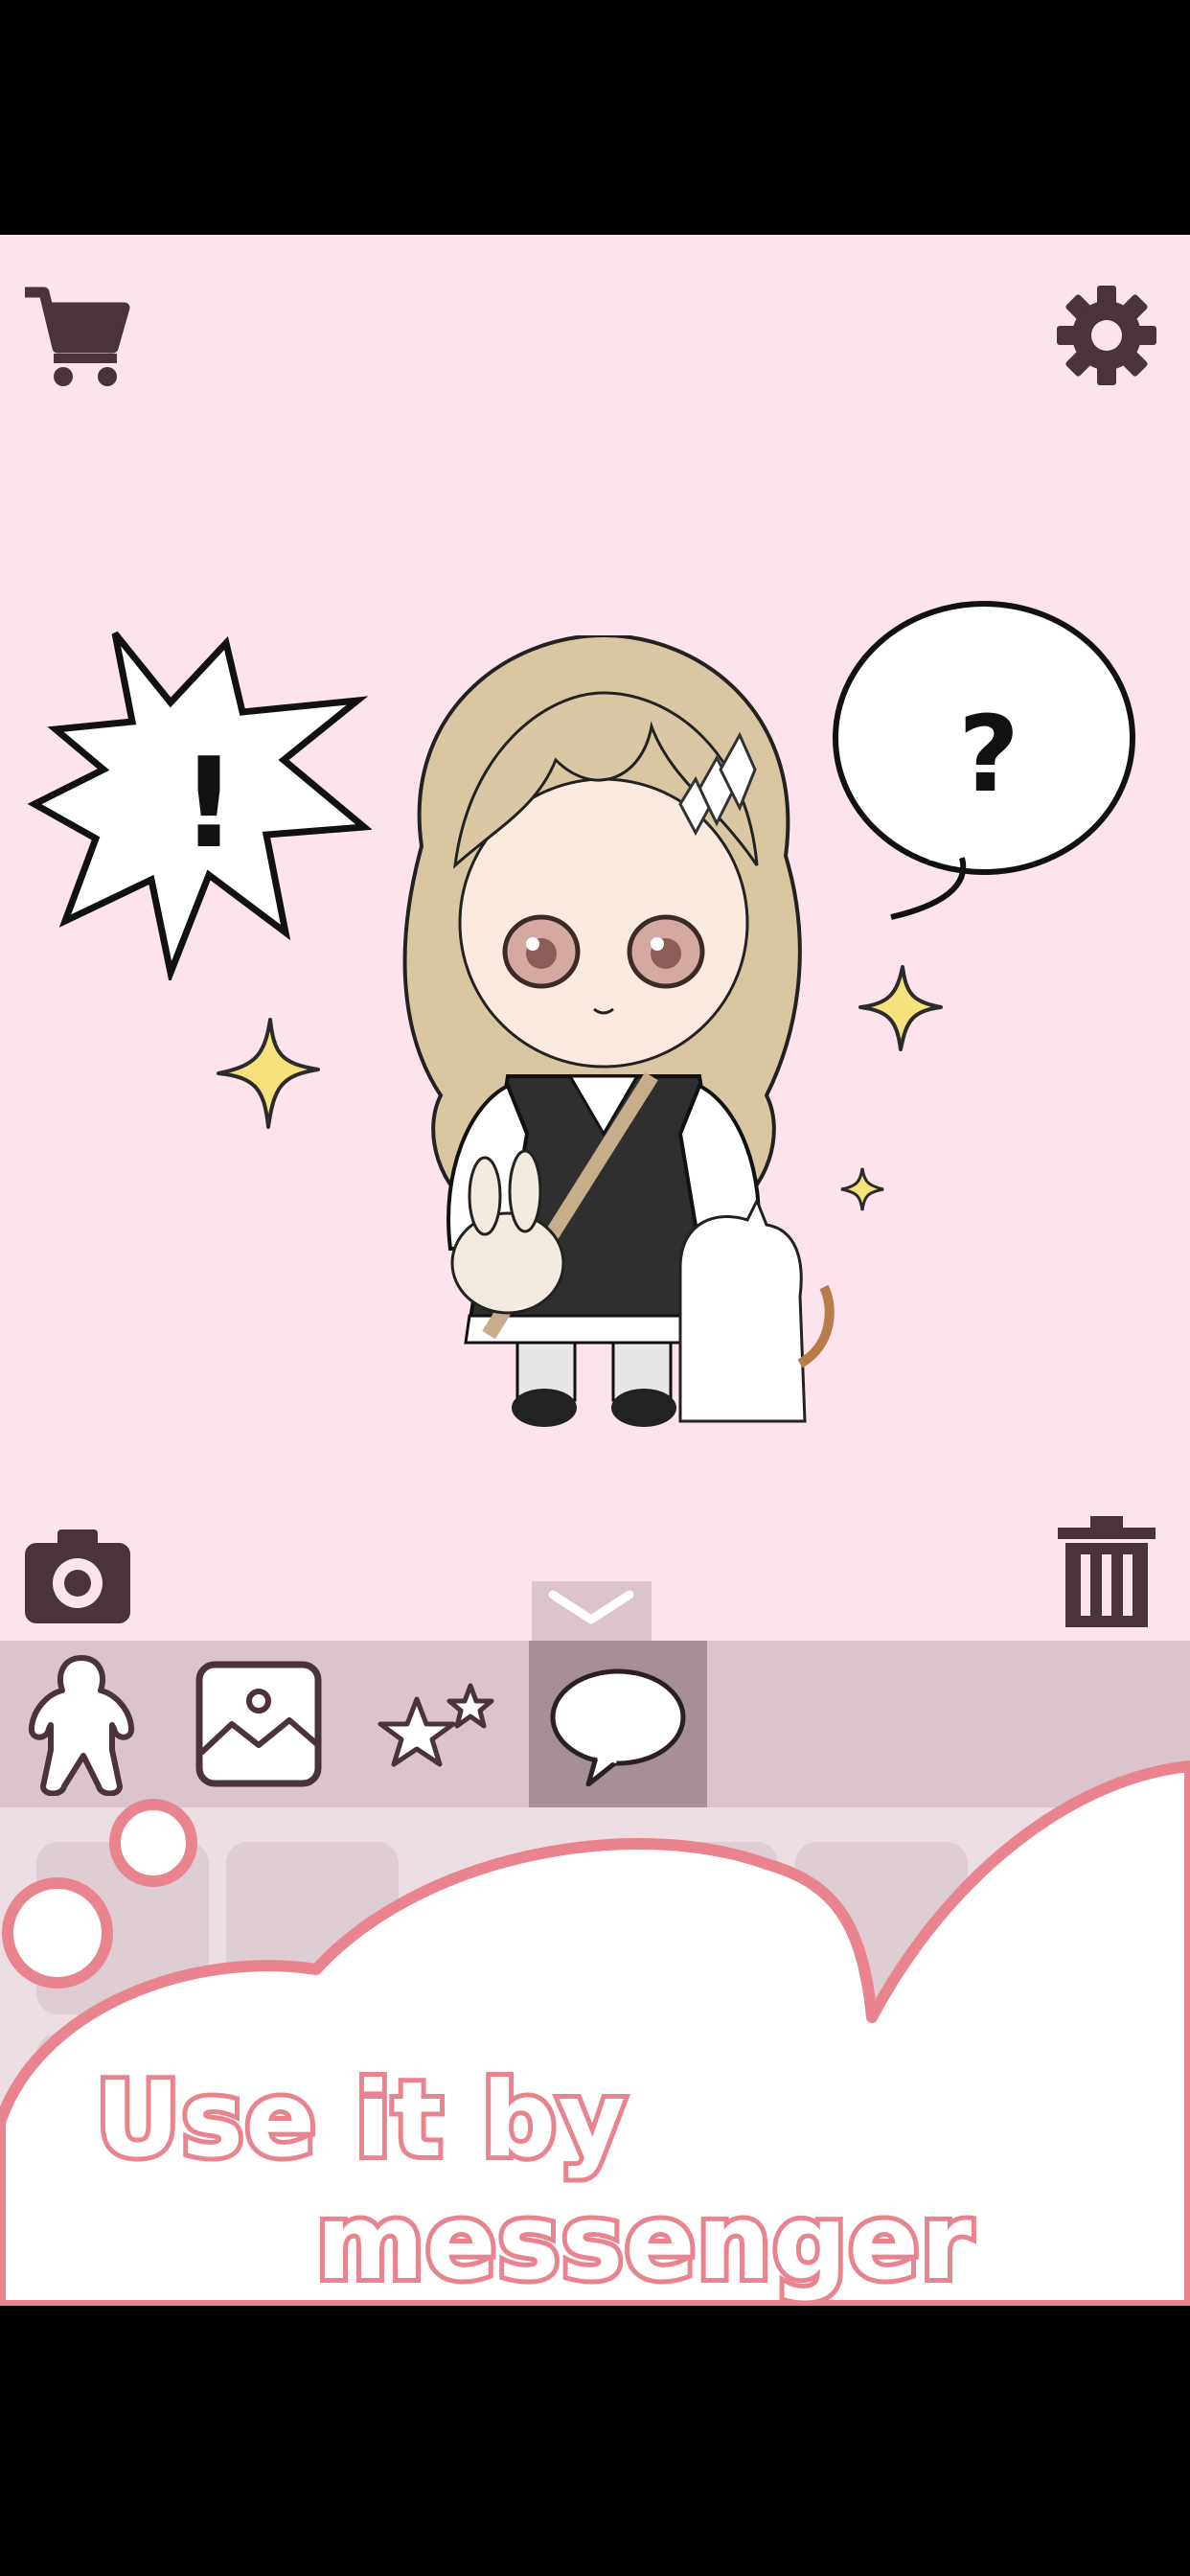  I want to click on trash-icon, so click(1107, 1571).